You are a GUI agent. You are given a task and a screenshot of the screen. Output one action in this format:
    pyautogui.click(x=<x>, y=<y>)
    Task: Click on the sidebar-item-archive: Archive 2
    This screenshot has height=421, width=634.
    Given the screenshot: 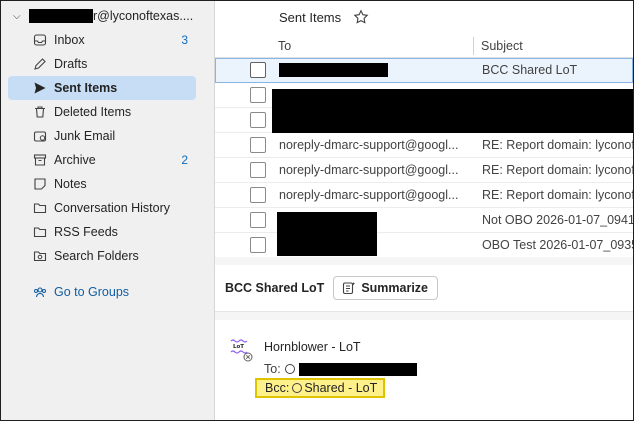 What is the action you would take?
    pyautogui.click(x=102, y=160)
    